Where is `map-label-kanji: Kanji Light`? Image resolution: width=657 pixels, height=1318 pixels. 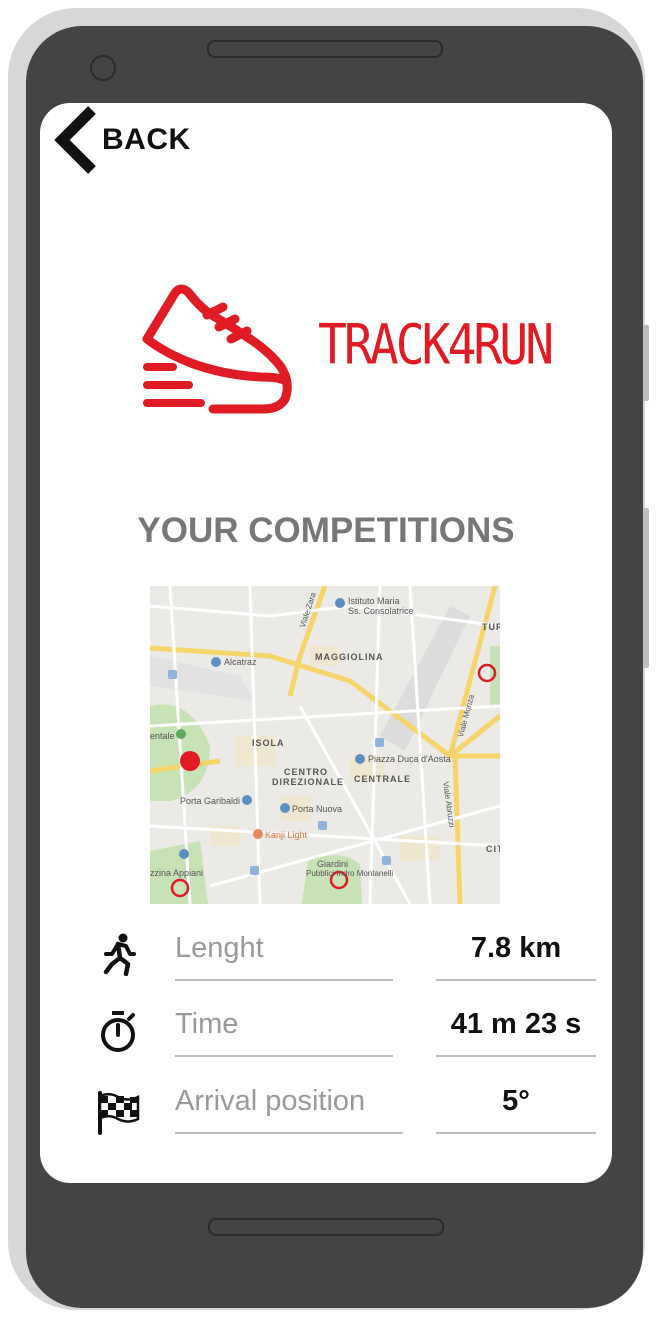
map-label-kanji: Kanji Light is located at coordinates (286, 835).